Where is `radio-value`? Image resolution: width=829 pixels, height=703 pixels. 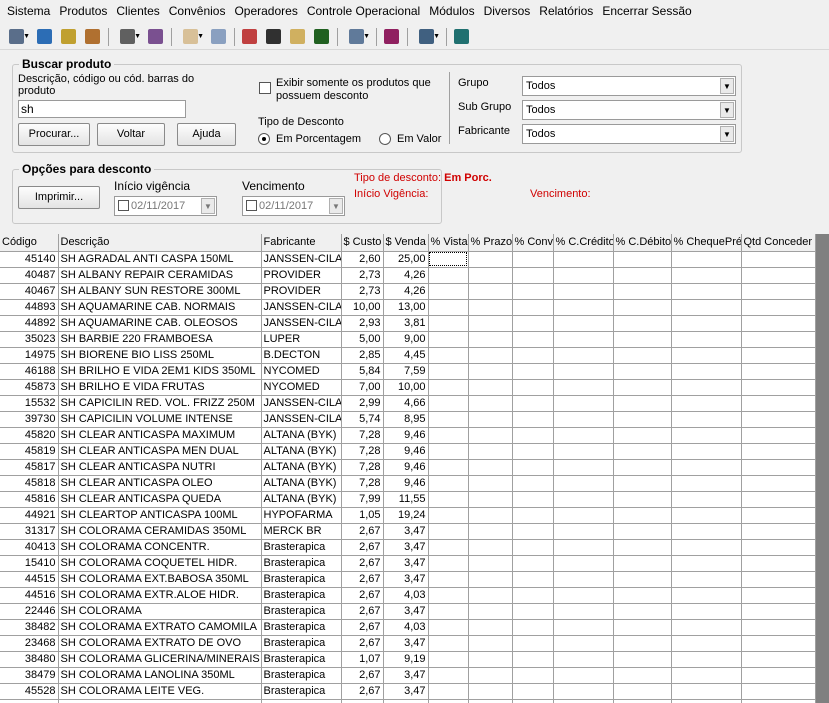
radio-value is located at coordinates (385, 139).